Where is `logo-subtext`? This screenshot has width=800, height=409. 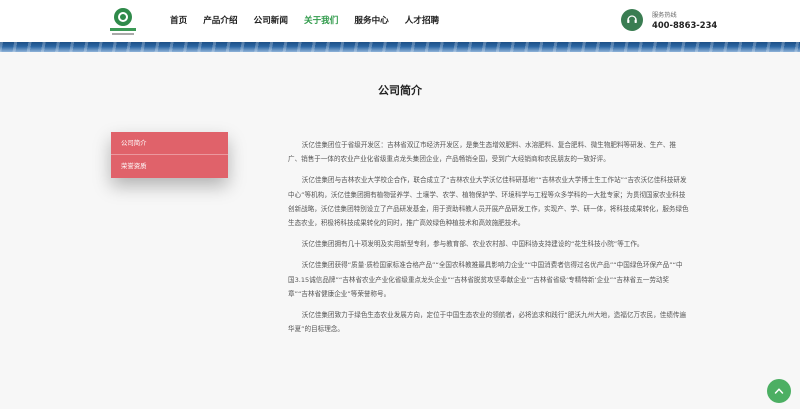 logo-subtext is located at coordinates (123, 34).